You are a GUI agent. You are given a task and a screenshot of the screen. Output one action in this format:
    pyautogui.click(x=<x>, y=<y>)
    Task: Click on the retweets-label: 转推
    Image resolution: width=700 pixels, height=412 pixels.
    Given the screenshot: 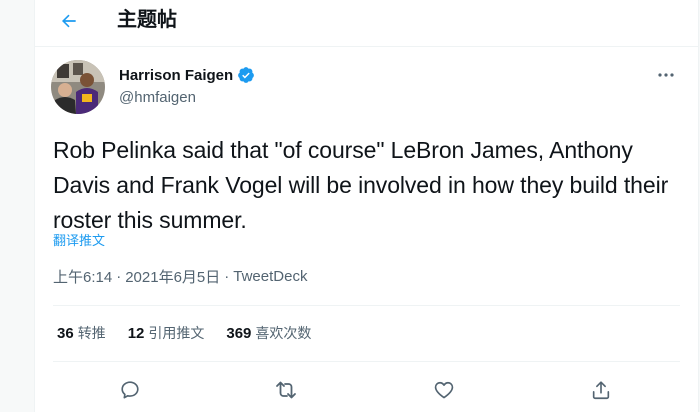 What is the action you would take?
    pyautogui.click(x=91, y=334)
    